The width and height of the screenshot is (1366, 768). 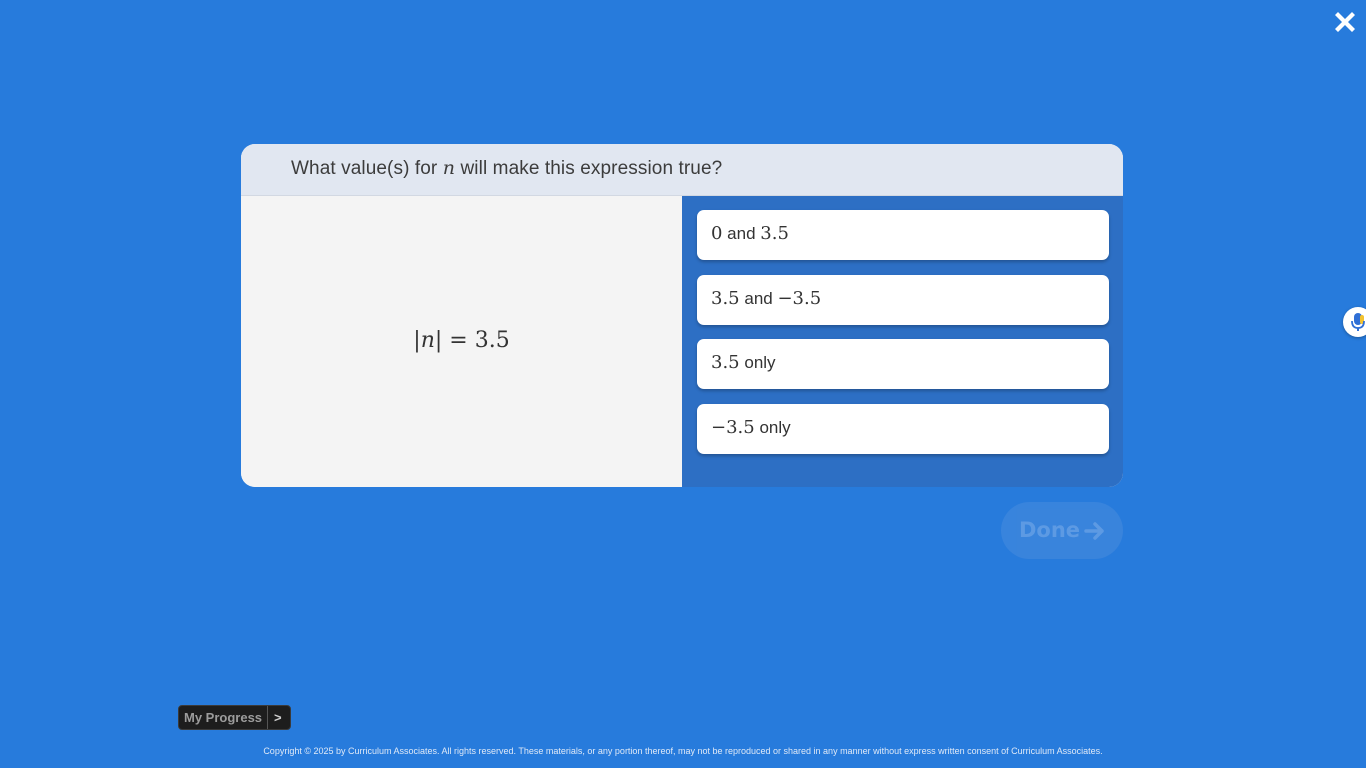 I want to click on math-expression: |n| = 3.5, so click(x=461, y=340).